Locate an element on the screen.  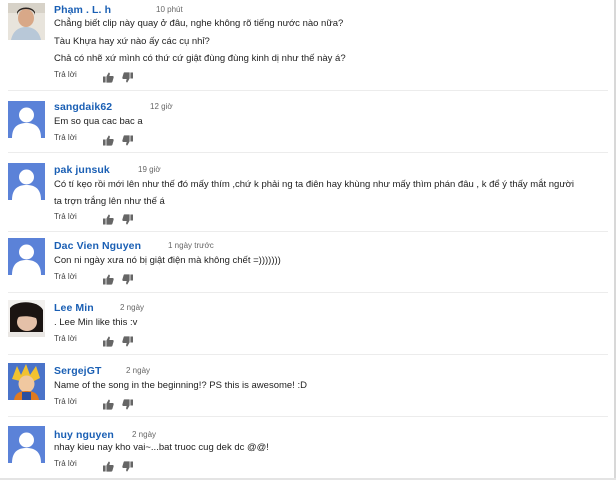
comment-author-link: sangdaik62 is located at coordinates (83, 107).